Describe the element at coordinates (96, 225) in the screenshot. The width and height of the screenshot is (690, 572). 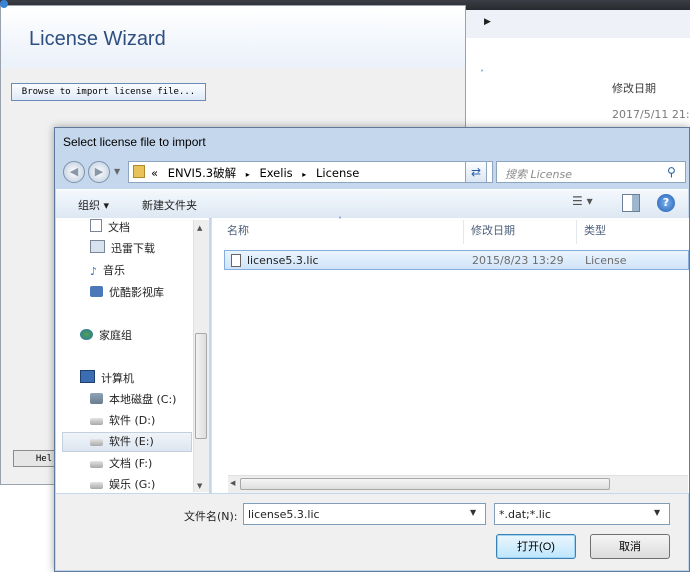
I see `document-icon` at that location.